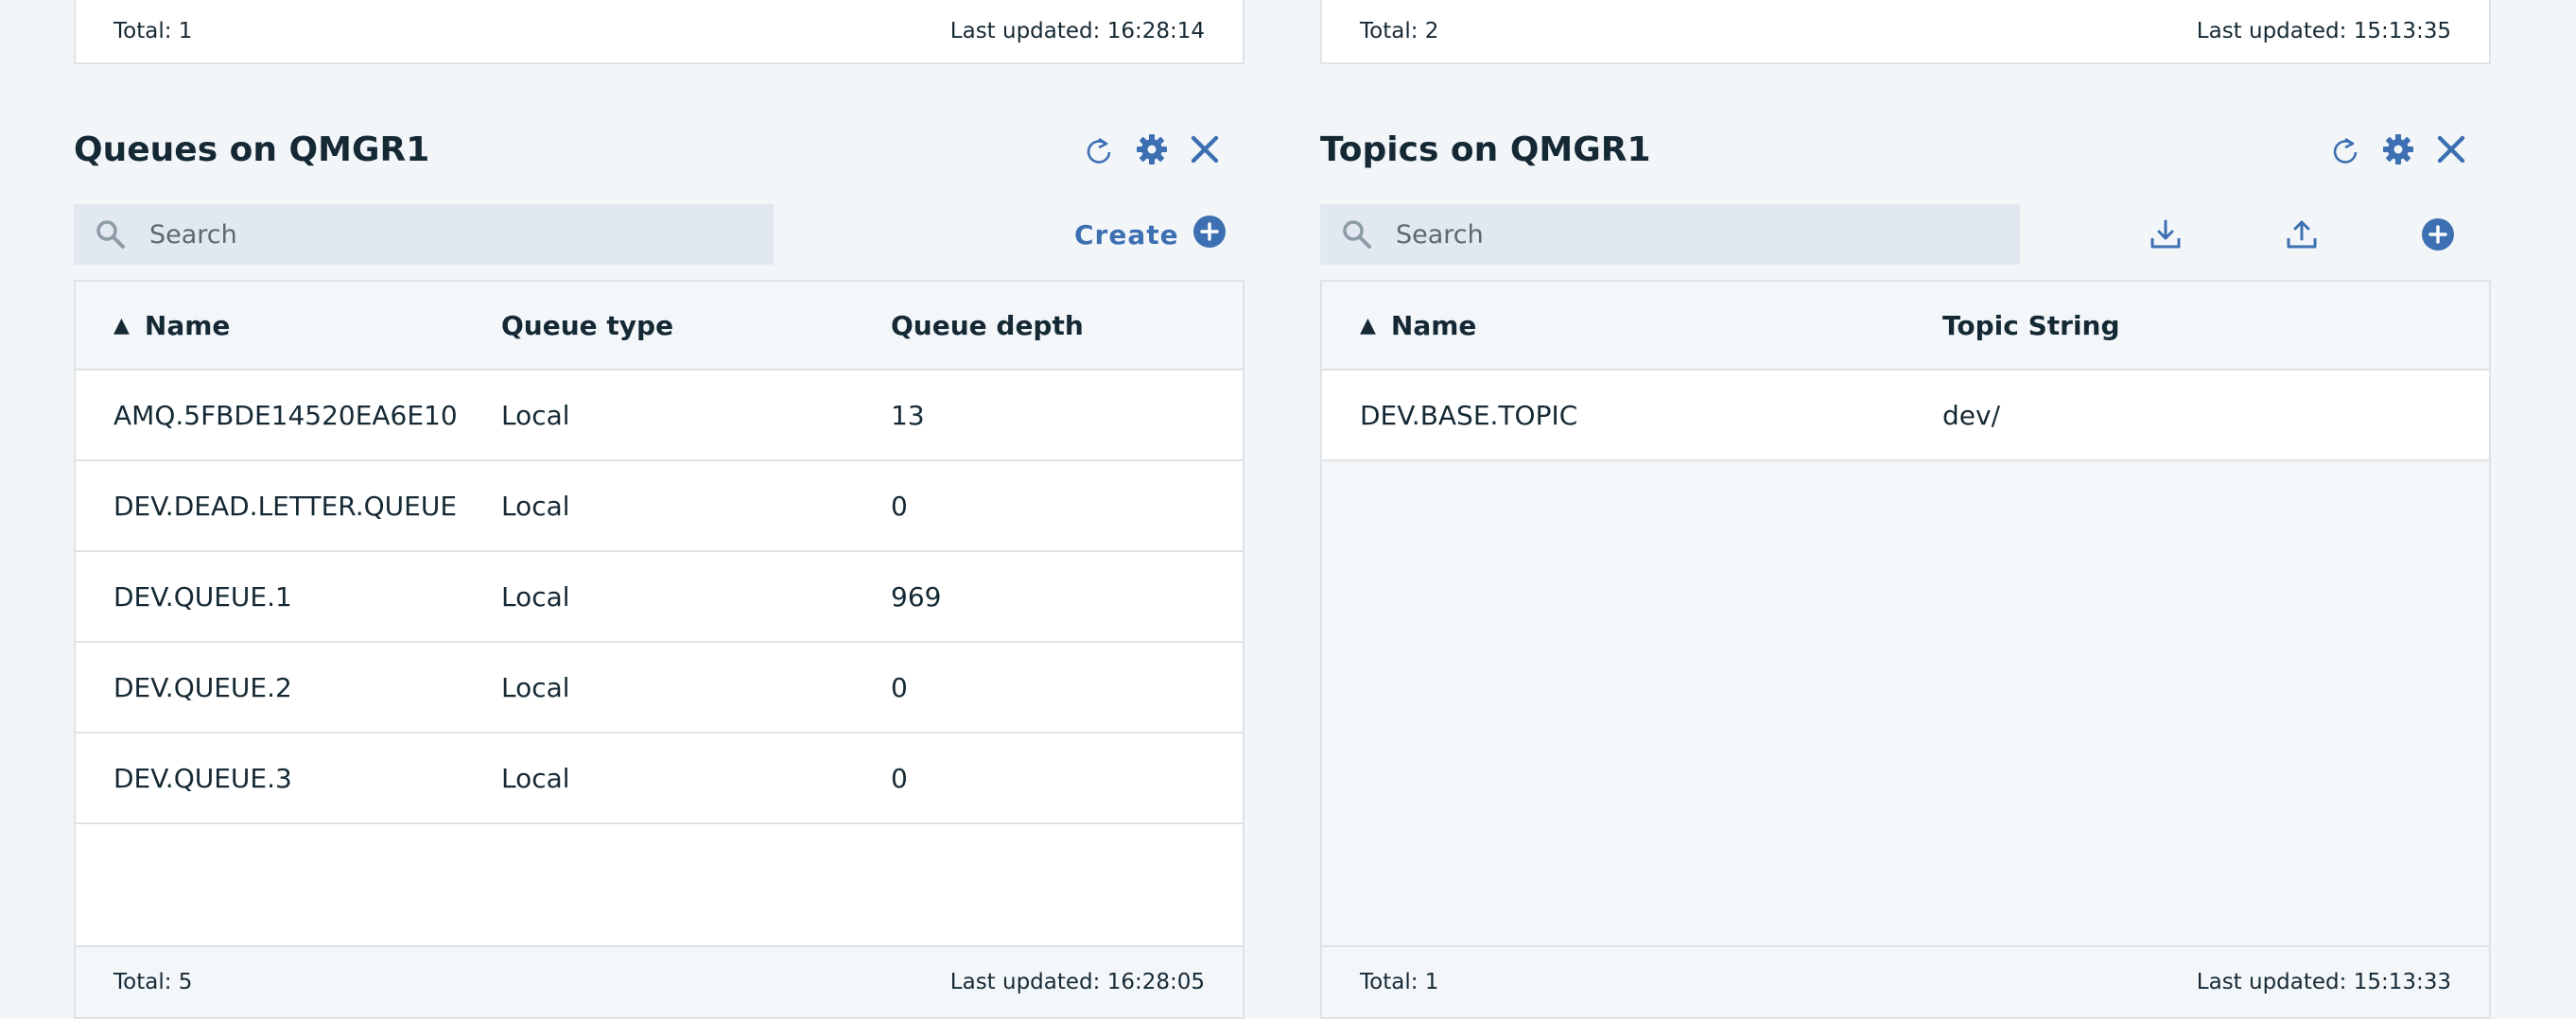 The width and height of the screenshot is (2576, 1019). I want to click on last-updated: Last updated: 15:13:33, so click(2323, 982).